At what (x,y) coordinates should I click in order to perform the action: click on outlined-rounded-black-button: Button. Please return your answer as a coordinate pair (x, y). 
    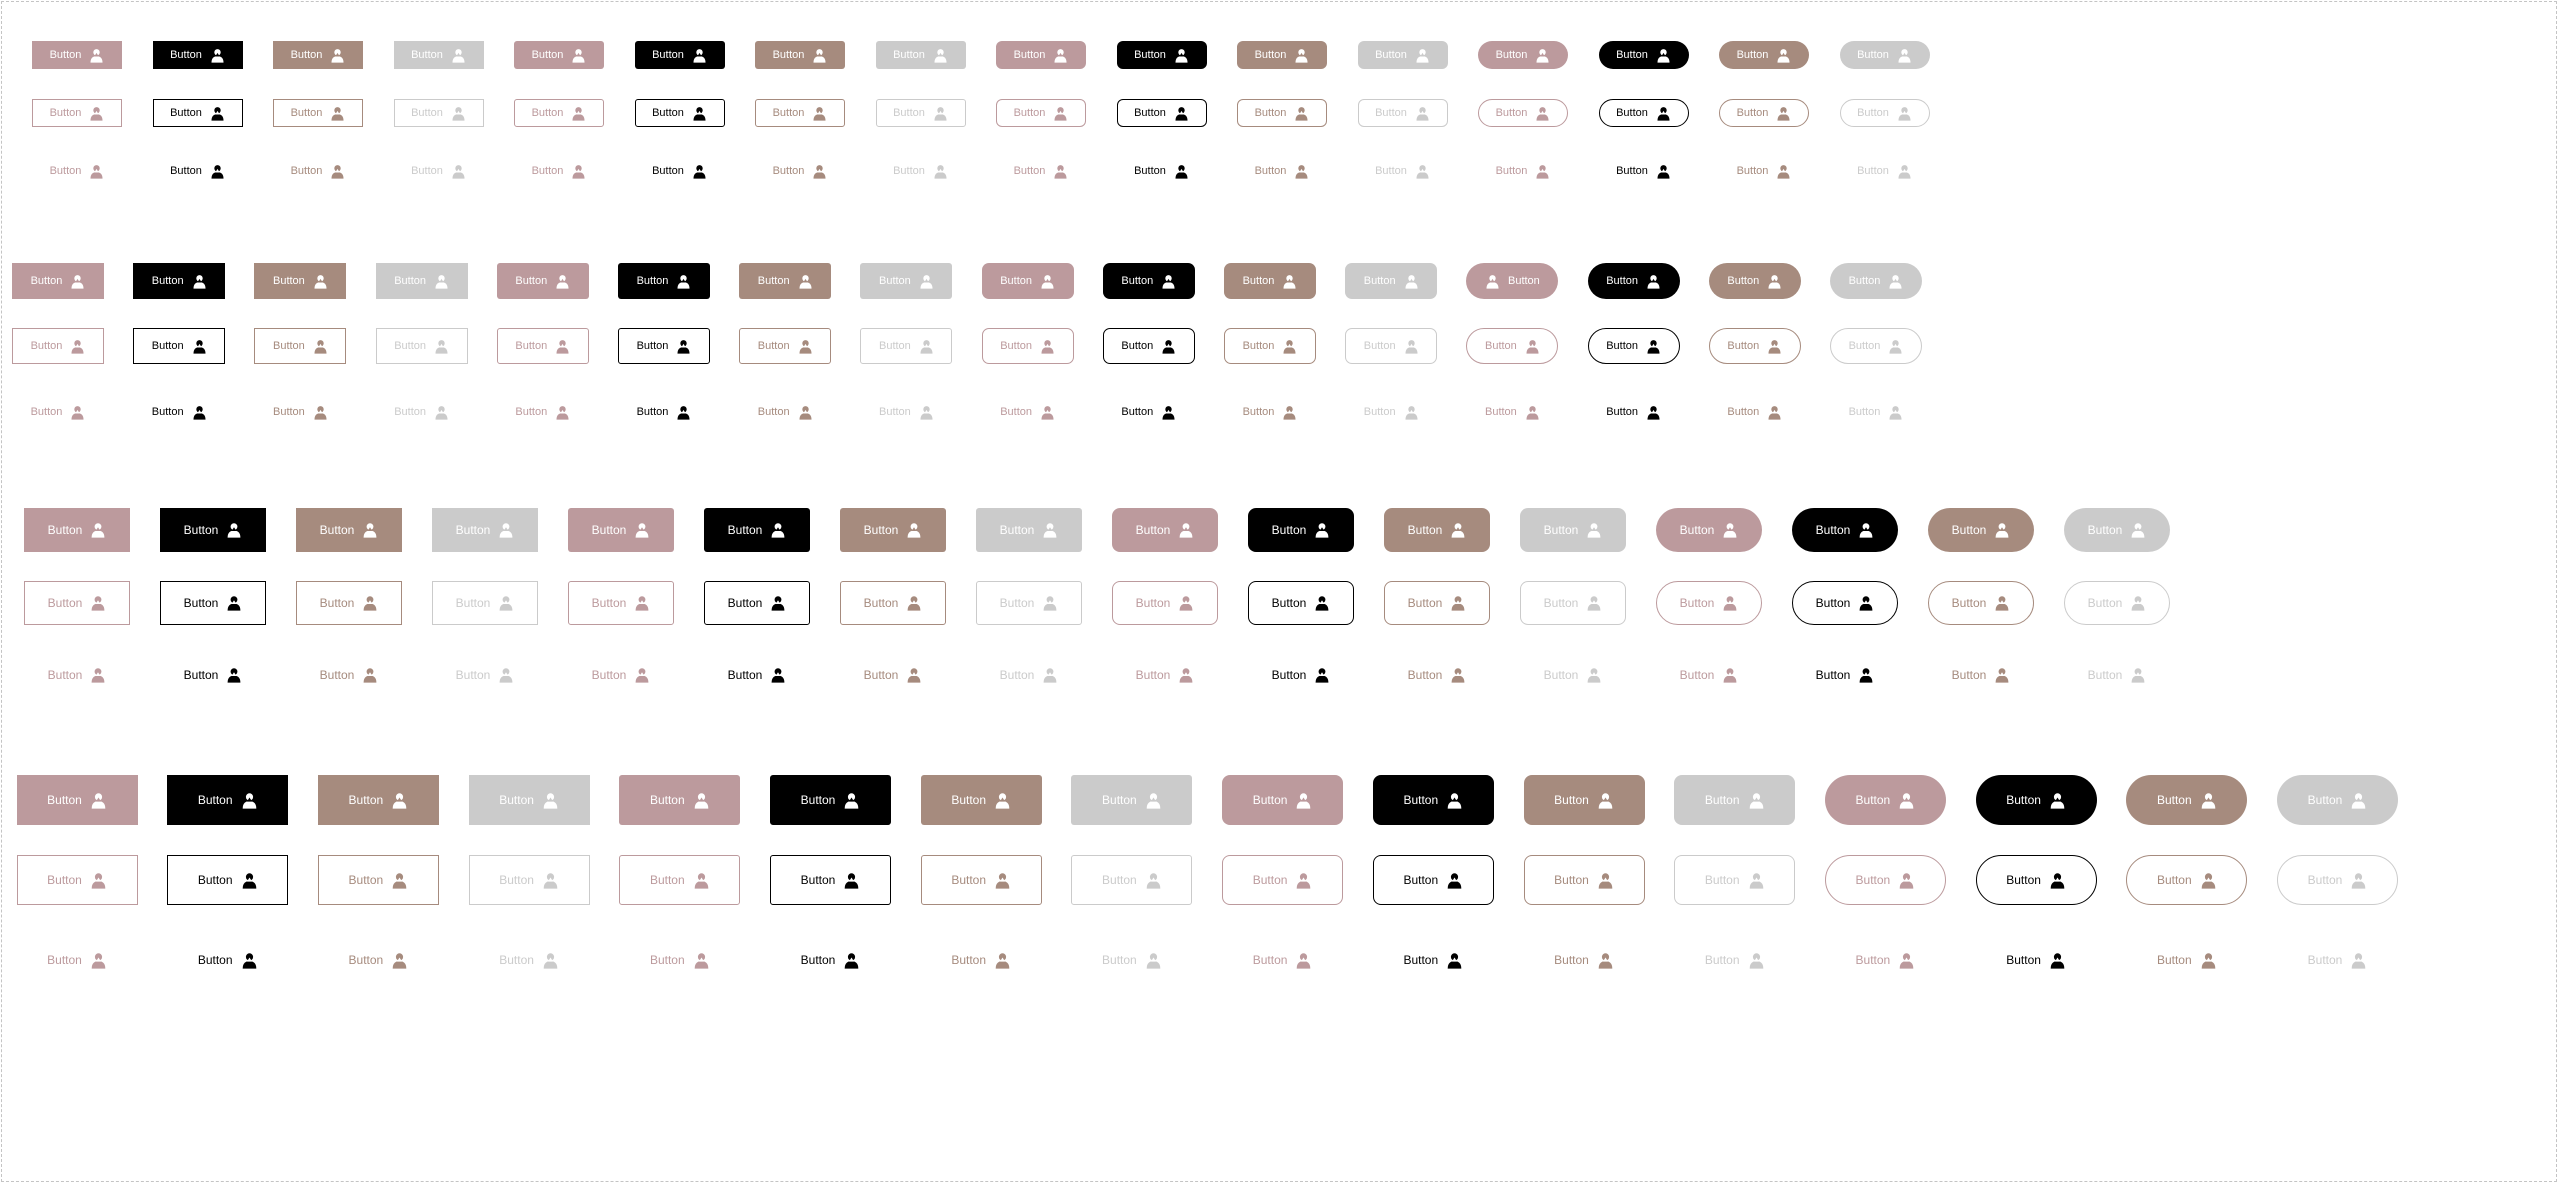
    Looking at the image, I should click on (1433, 880).